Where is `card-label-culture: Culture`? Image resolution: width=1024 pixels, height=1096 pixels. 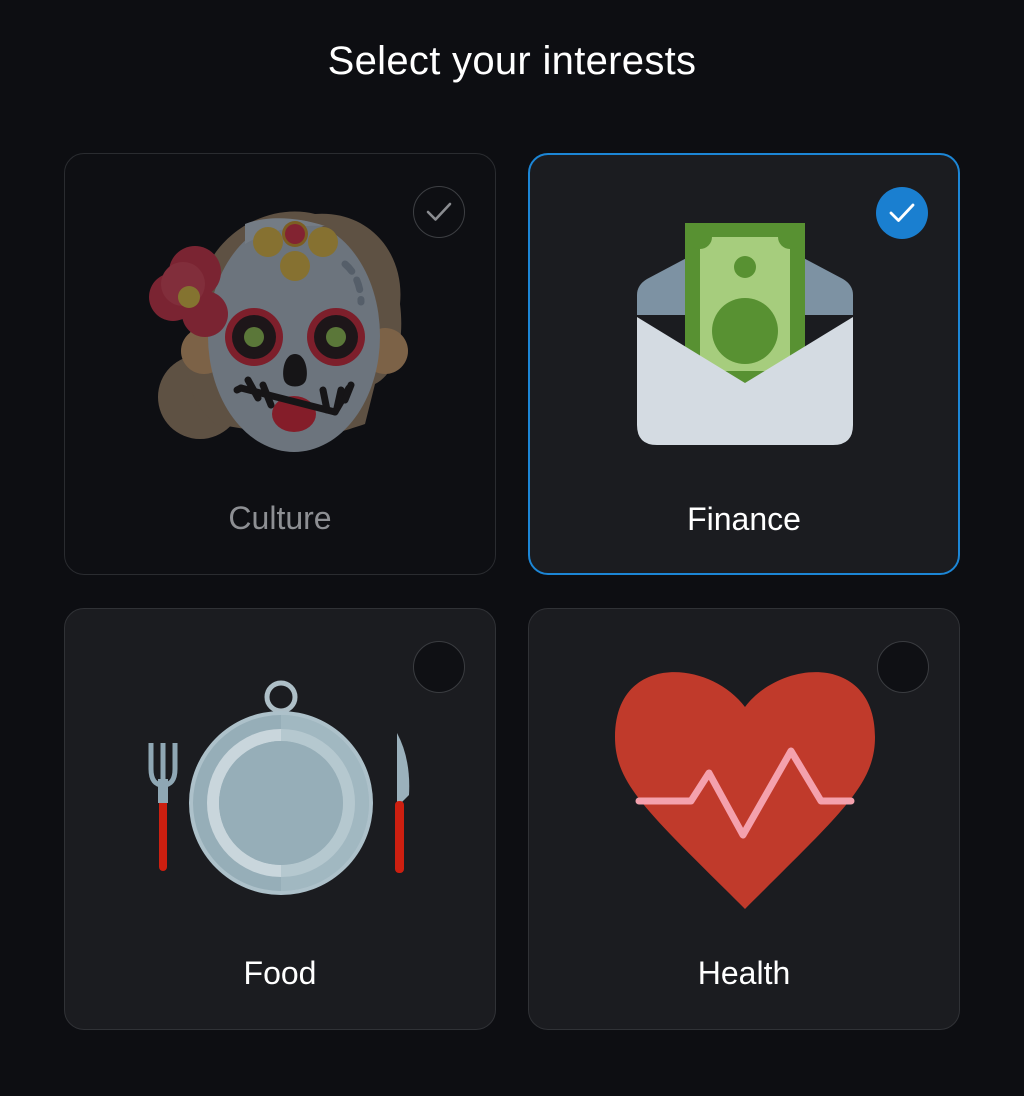
card-label-culture: Culture is located at coordinates (280, 518).